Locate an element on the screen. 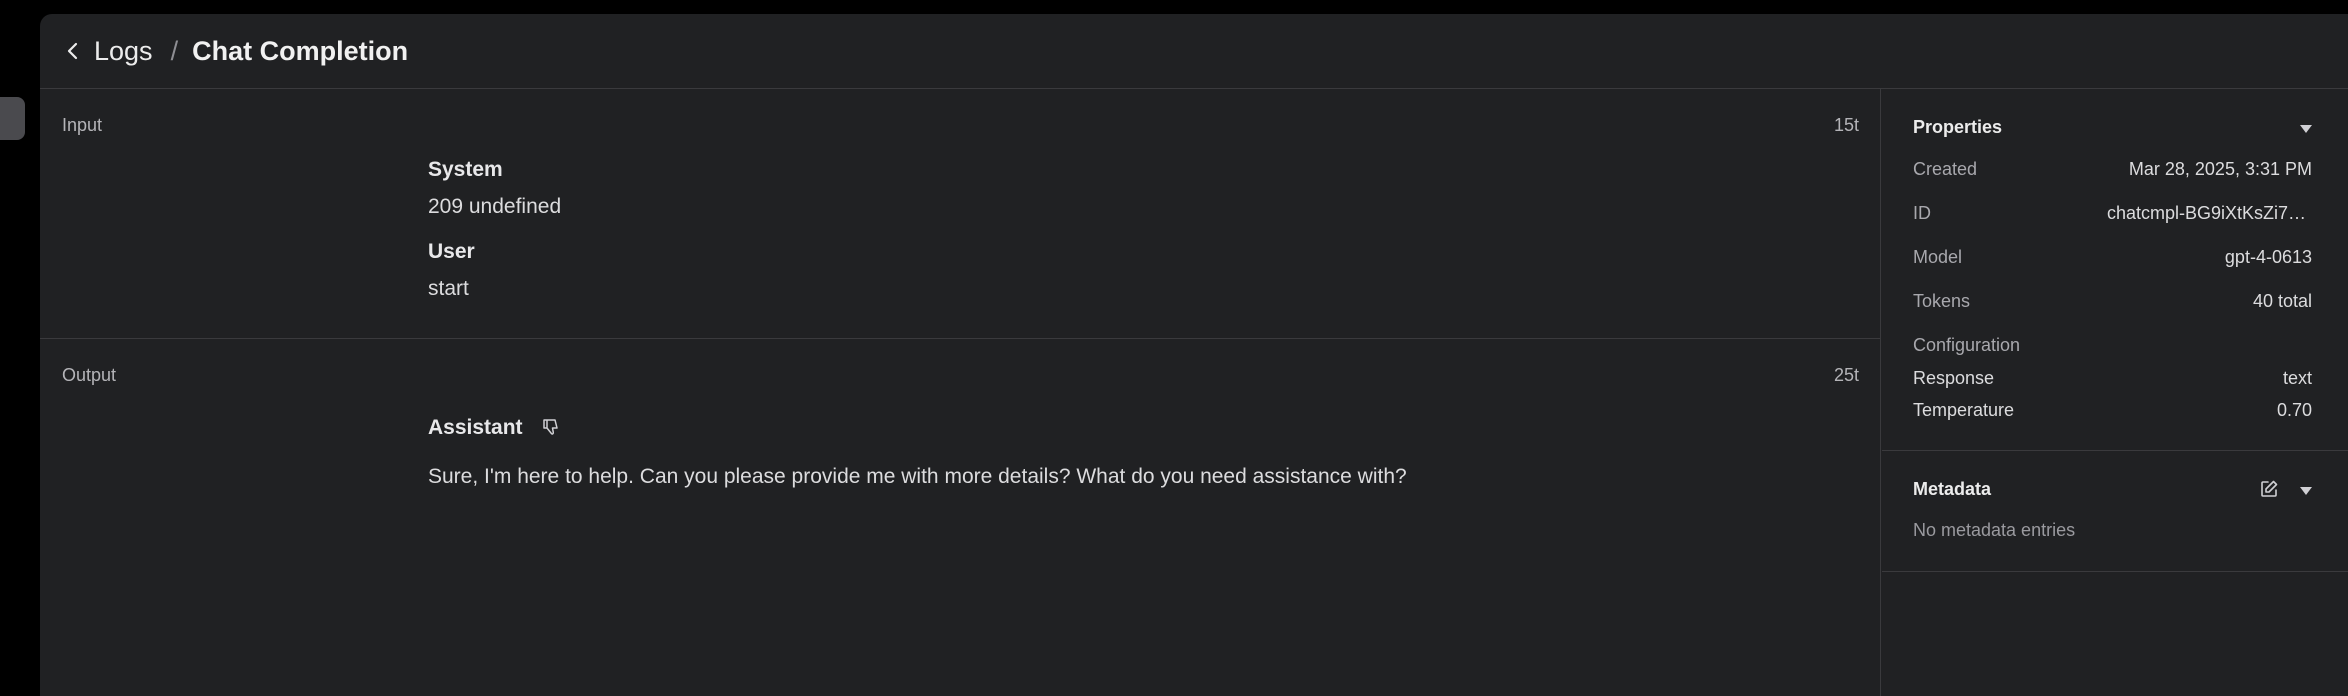  input-label: Input is located at coordinates (82, 125).